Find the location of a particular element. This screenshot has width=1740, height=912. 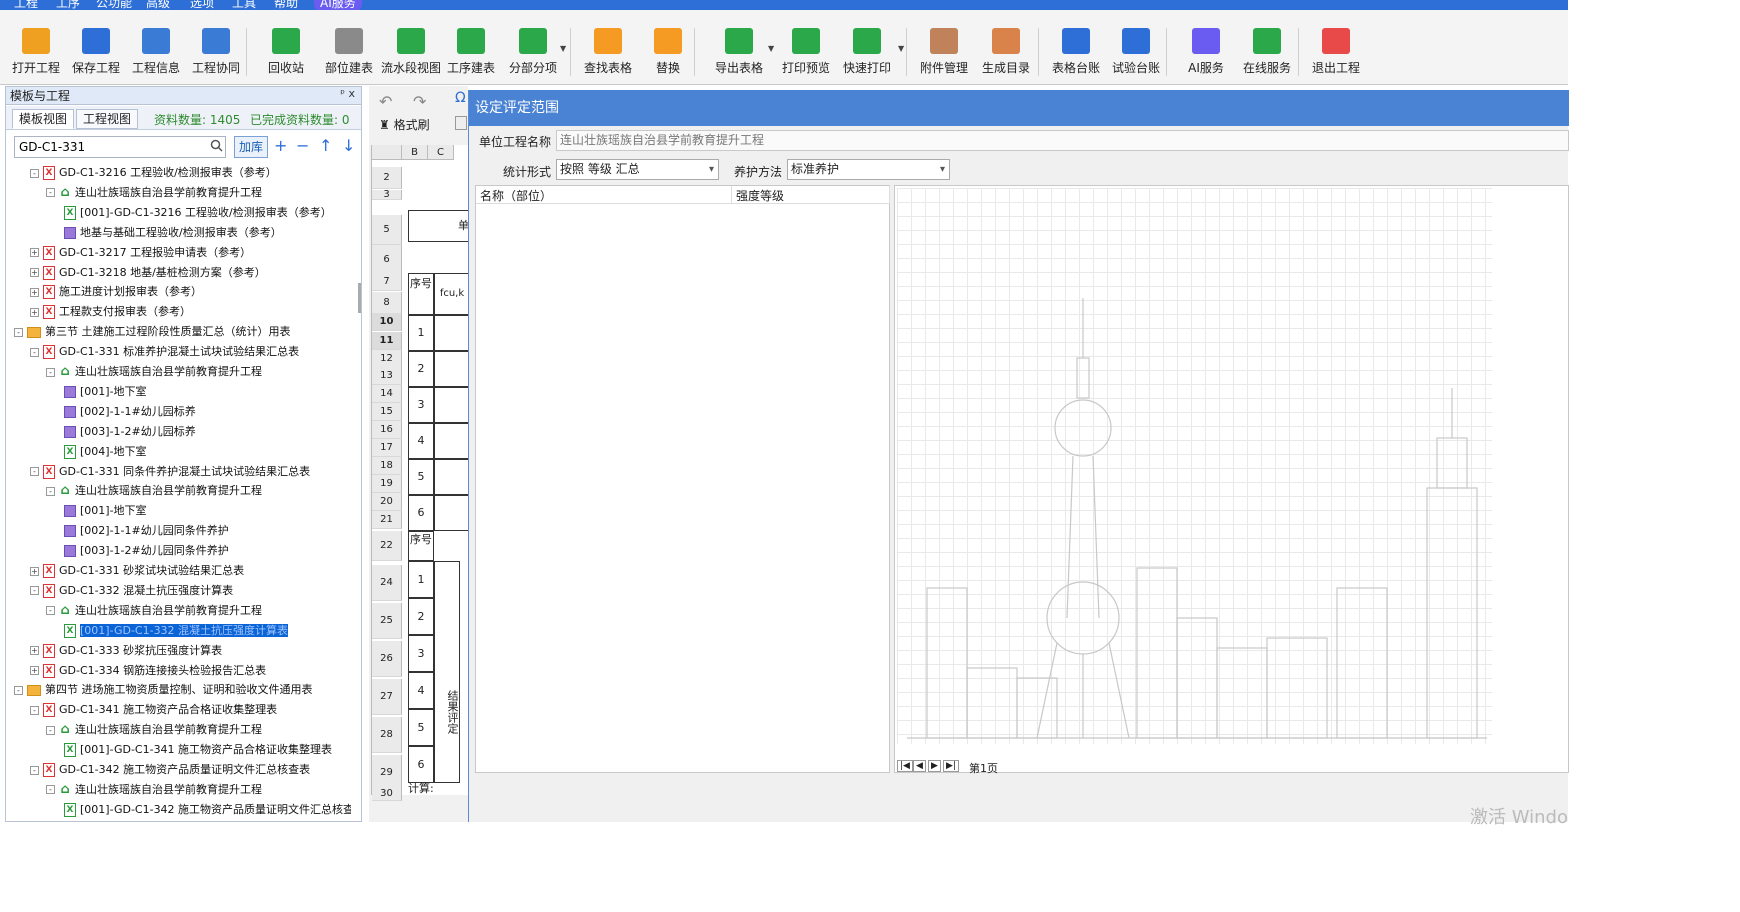

toolbar-button-attachment: 附件管理 is located at coordinates (944, 53).